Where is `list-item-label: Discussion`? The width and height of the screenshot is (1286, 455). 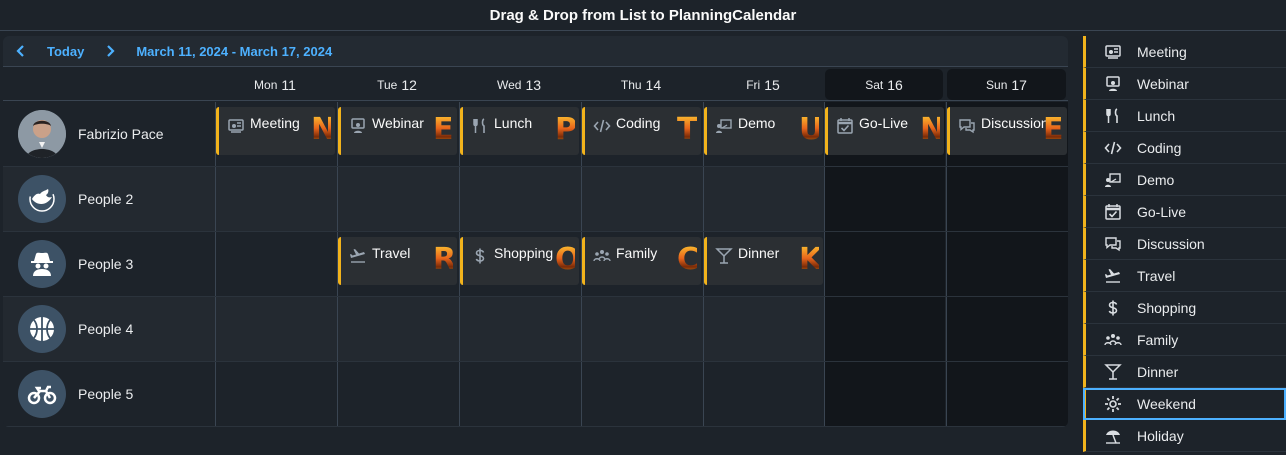 list-item-label: Discussion is located at coordinates (1171, 243).